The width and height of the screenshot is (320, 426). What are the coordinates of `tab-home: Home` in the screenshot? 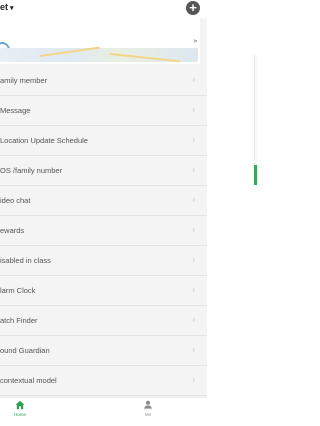 It's located at (20, 408).